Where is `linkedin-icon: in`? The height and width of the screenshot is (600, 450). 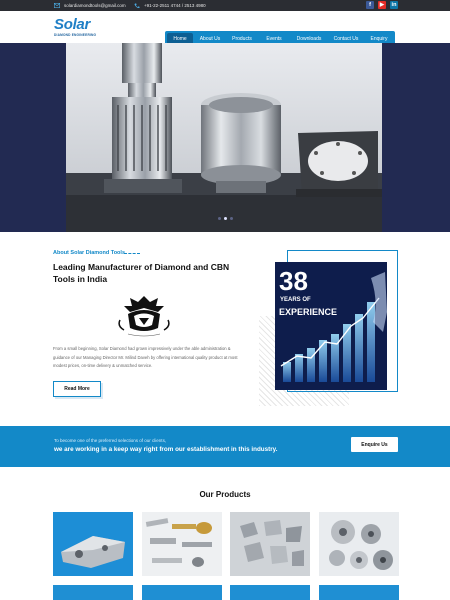 linkedin-icon: in is located at coordinates (394, 5).